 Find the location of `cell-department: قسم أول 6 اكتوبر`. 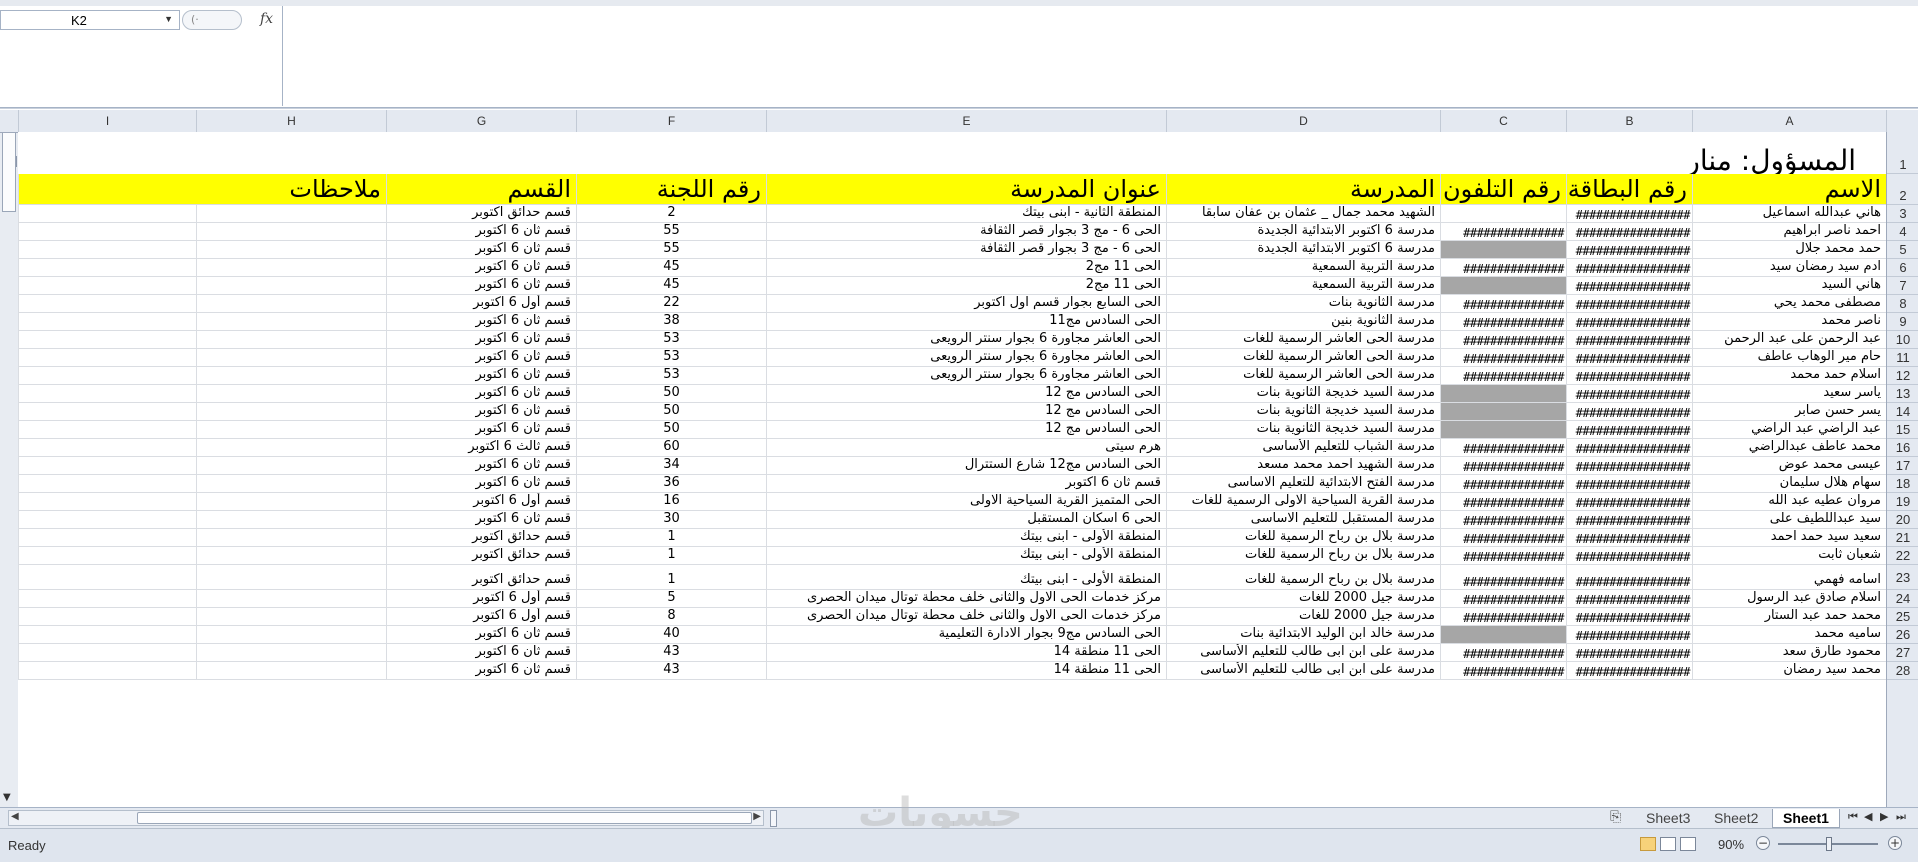

cell-department: قسم أول 6 اكتوبر is located at coordinates (481, 599).